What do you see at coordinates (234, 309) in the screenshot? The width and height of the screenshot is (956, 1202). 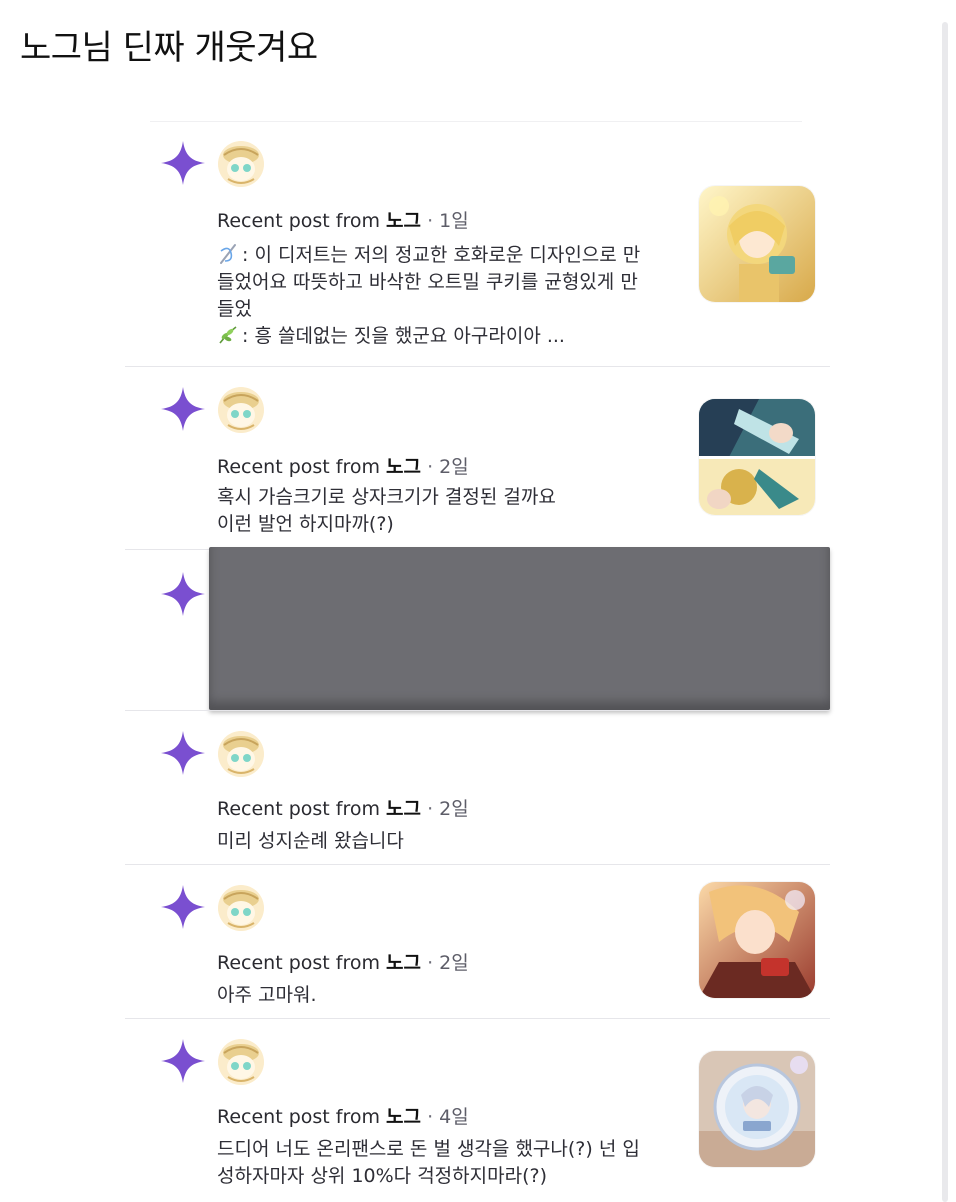 I see `excerpt-line: 들었` at bounding box center [234, 309].